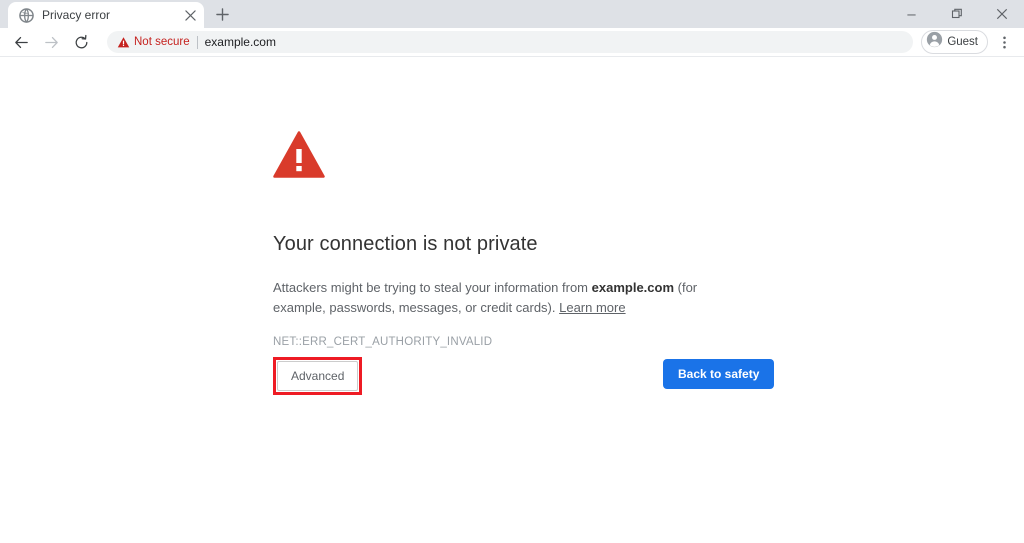 Image resolution: width=1024 pixels, height=543 pixels. I want to click on error-code: NET::ERR_CERT_AUTHORITY_INVALID, so click(383, 342).